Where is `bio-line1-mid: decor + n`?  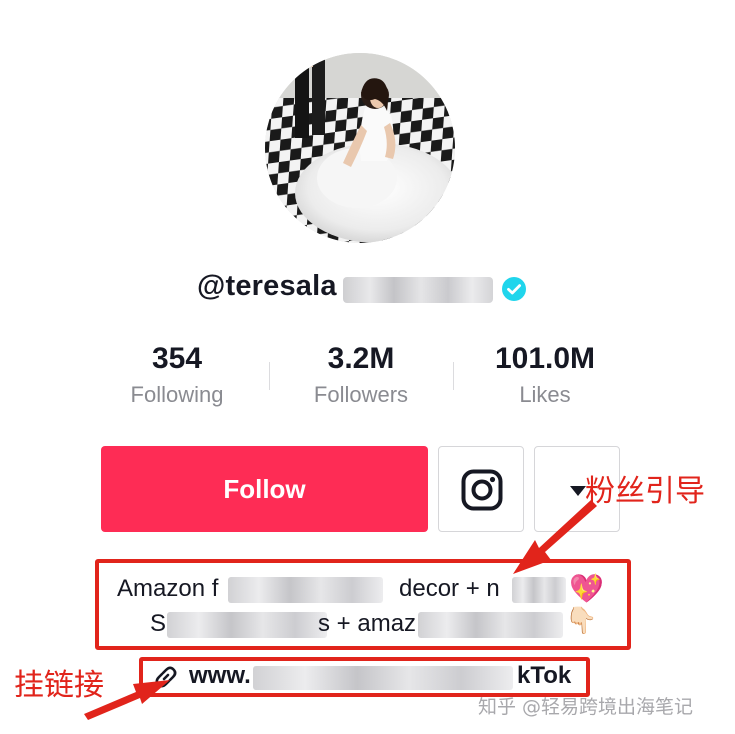
bio-line1-mid: decor + n is located at coordinates (449, 588).